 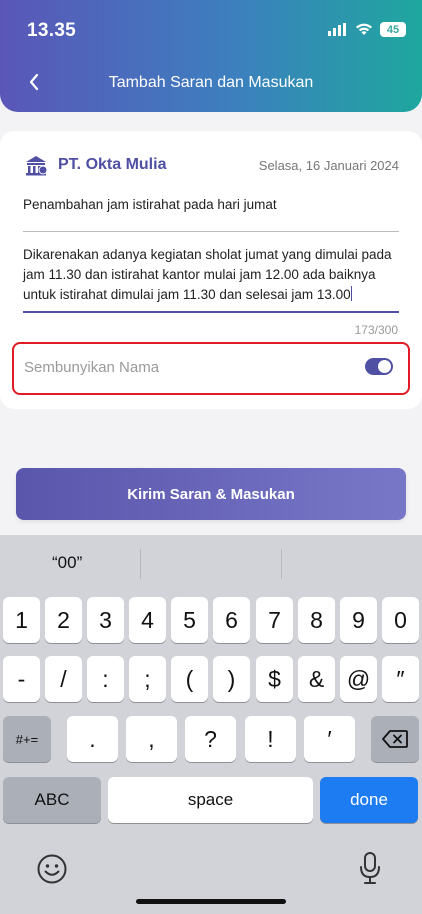 I want to click on key-0: 0, so click(x=400, y=620).